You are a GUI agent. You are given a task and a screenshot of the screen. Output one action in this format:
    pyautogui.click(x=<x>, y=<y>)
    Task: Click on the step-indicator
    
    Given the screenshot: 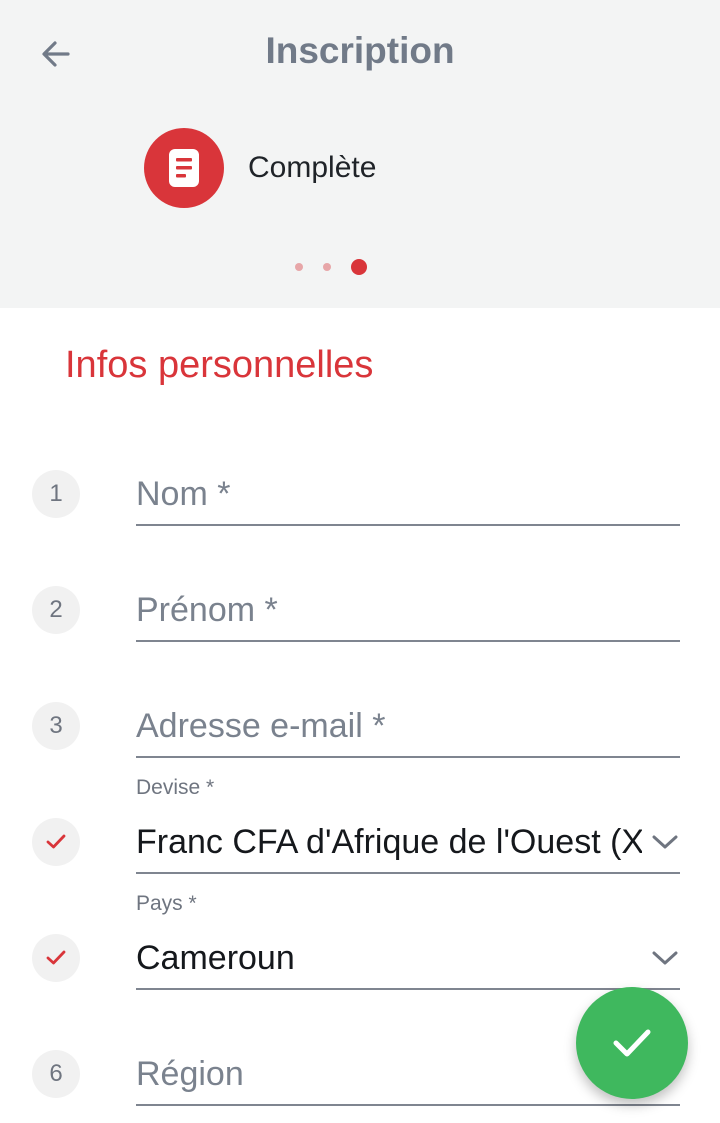 What is the action you would take?
    pyautogui.click(x=360, y=267)
    